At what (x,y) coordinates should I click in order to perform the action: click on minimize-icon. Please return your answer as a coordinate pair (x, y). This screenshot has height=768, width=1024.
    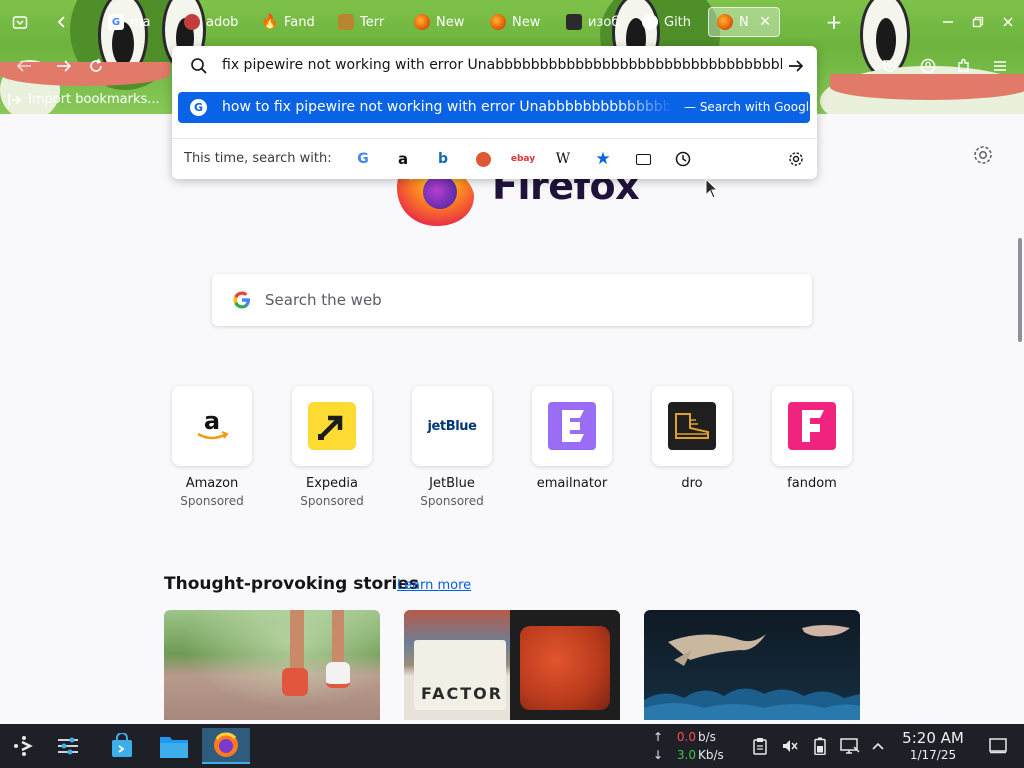
    Looking at the image, I should click on (948, 22).